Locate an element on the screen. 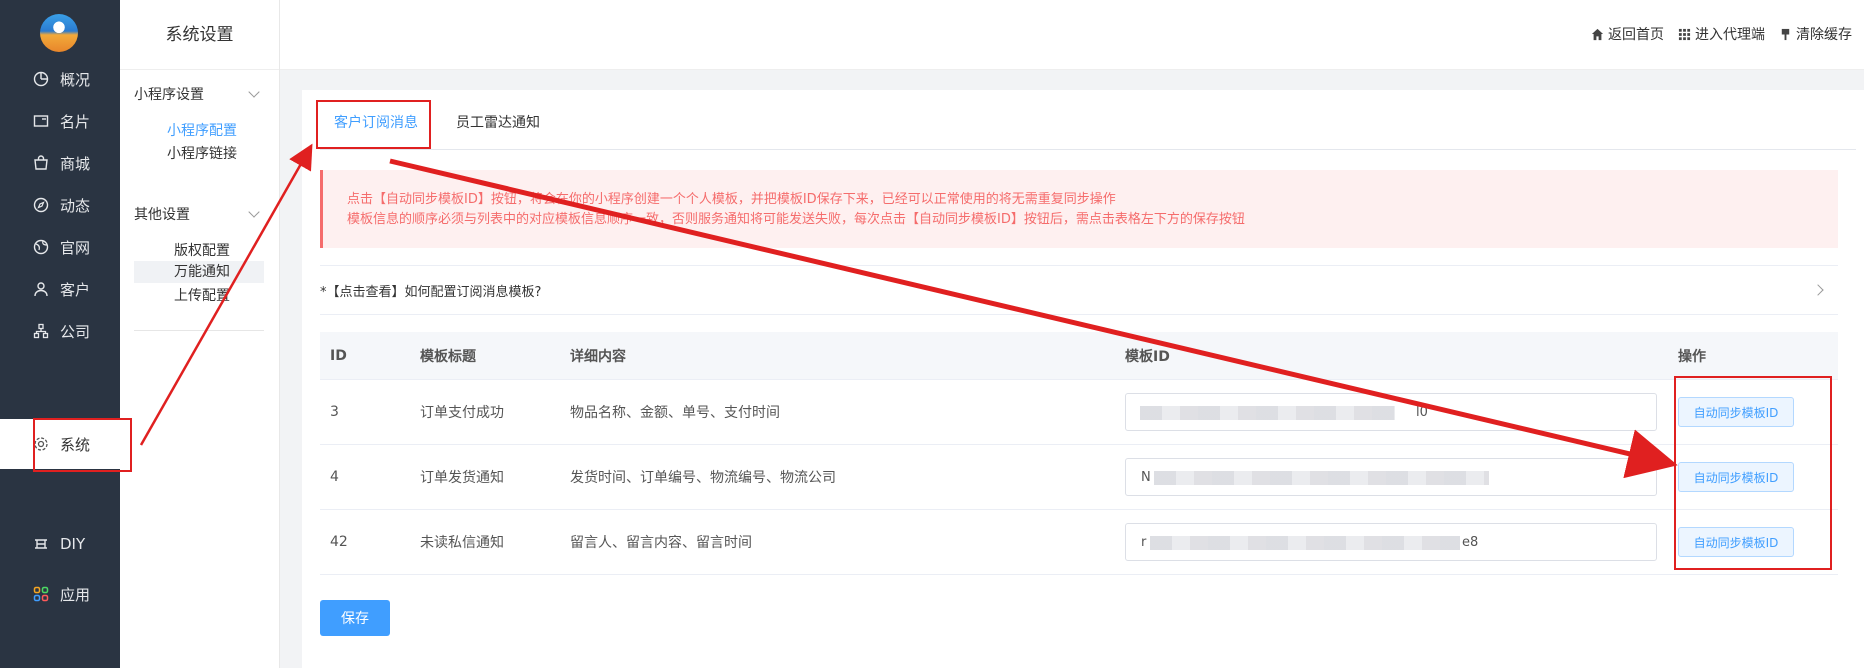 The image size is (1864, 668). cell-content: 发货时间、订单编号、物流编号、物流公司 is located at coordinates (703, 478).